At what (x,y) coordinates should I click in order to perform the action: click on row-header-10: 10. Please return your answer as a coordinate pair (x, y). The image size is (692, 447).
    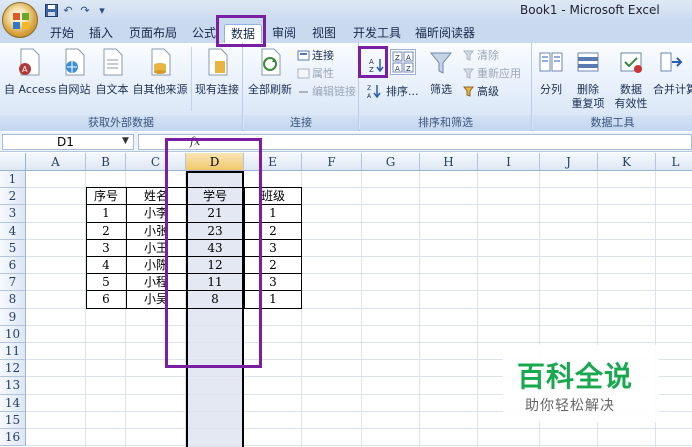
    Looking at the image, I should click on (13, 334).